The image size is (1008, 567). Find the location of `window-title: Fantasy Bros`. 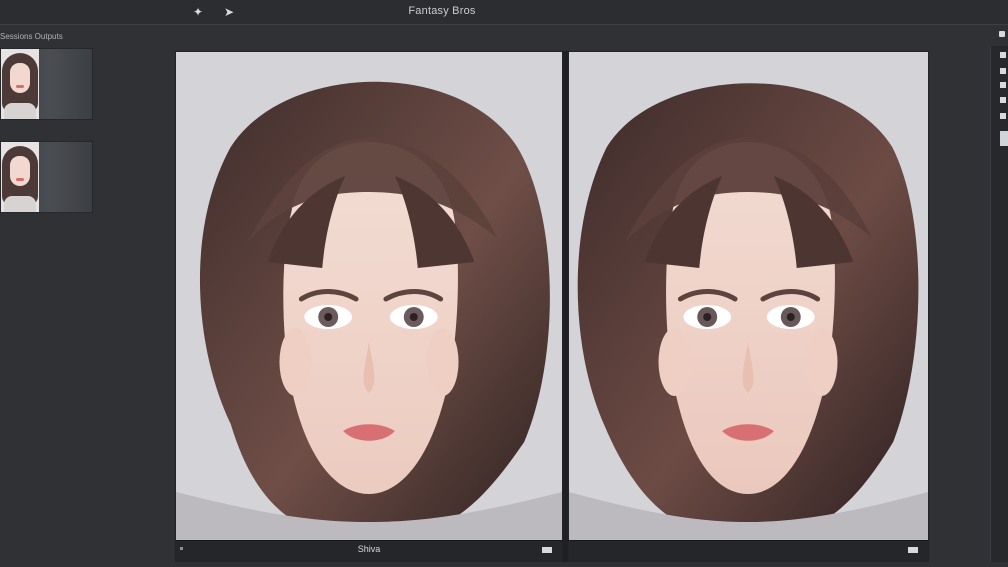

window-title: Fantasy Bros is located at coordinates (442, 11).